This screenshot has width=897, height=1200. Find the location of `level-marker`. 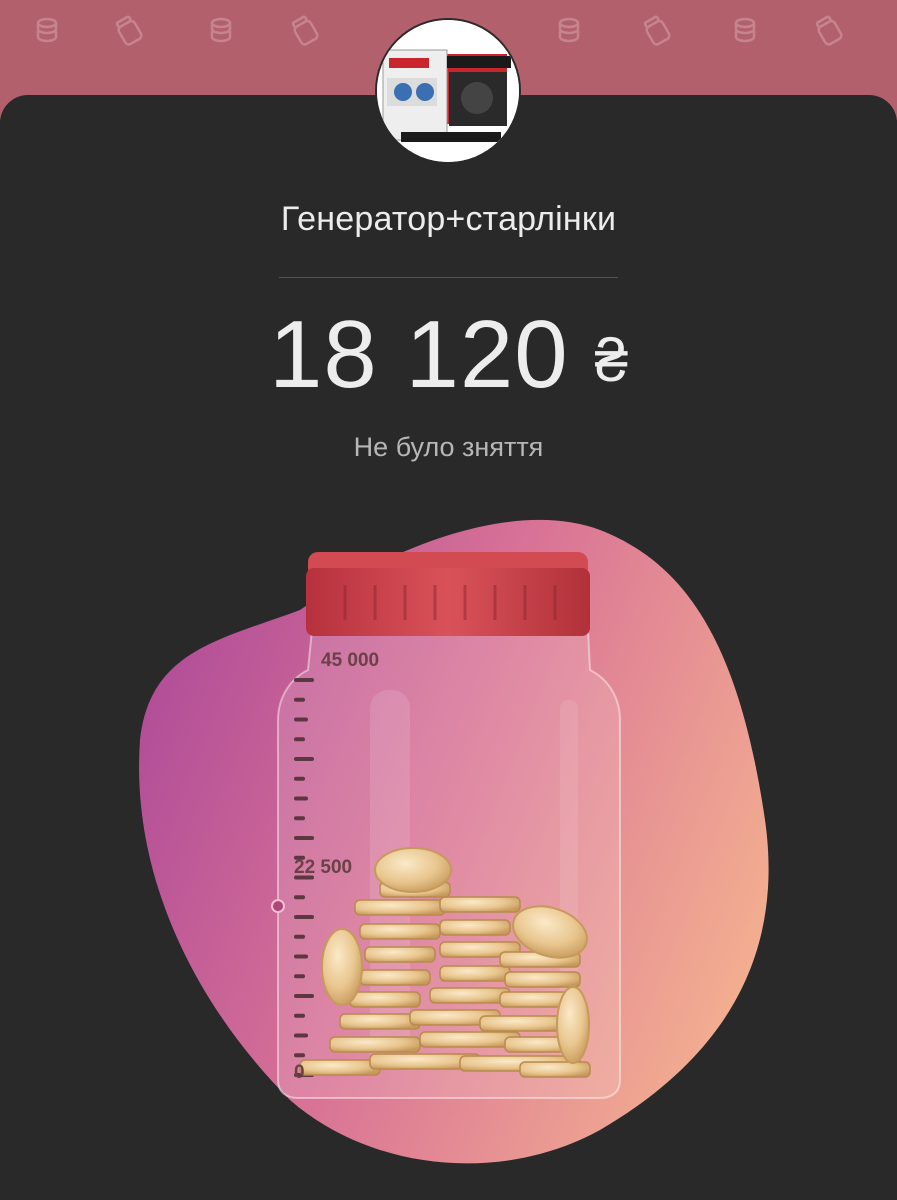

level-marker is located at coordinates (278, 906).